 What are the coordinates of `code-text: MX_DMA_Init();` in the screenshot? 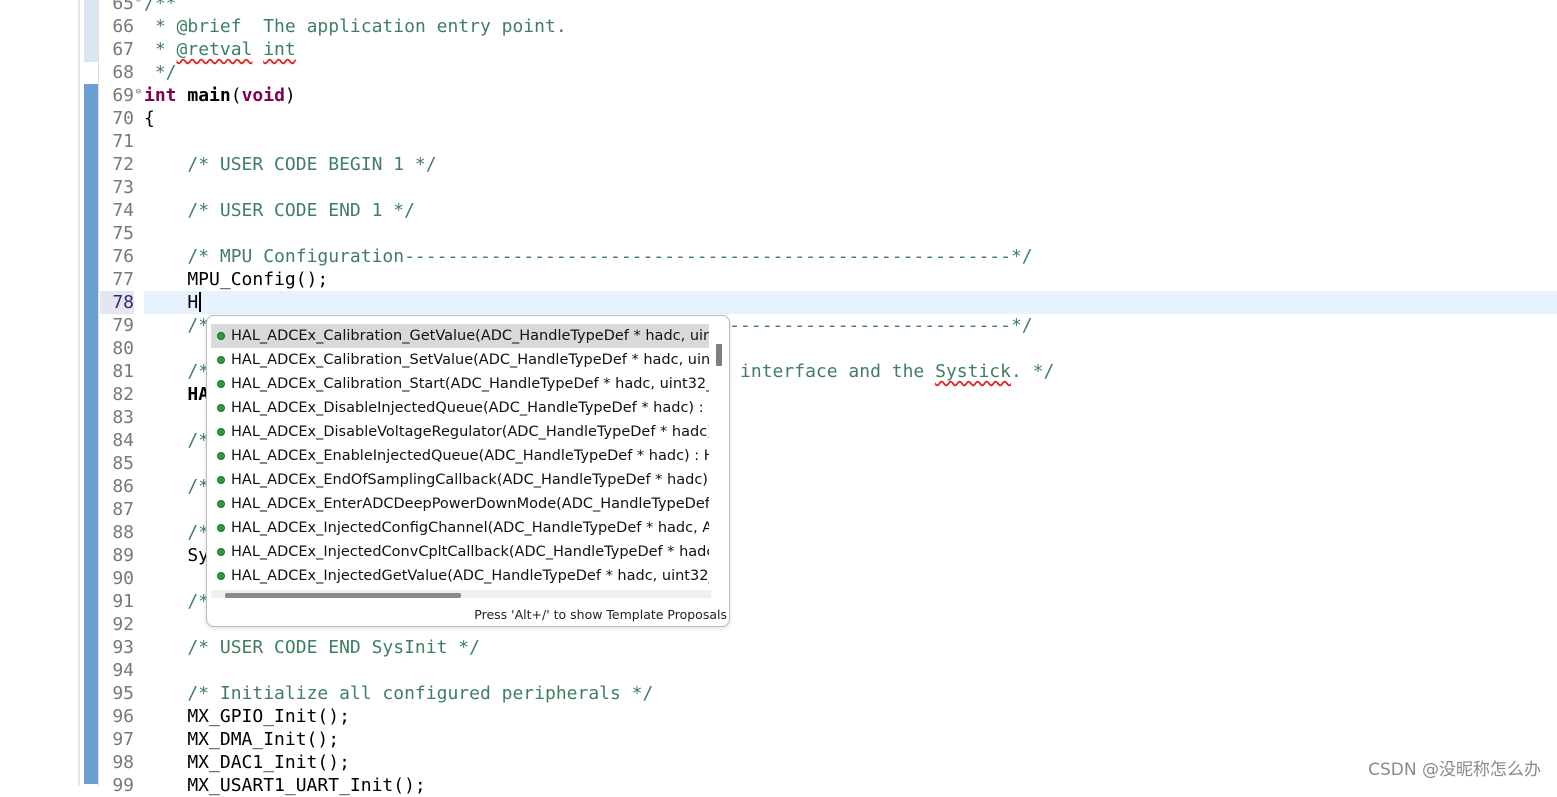 It's located at (241, 739).